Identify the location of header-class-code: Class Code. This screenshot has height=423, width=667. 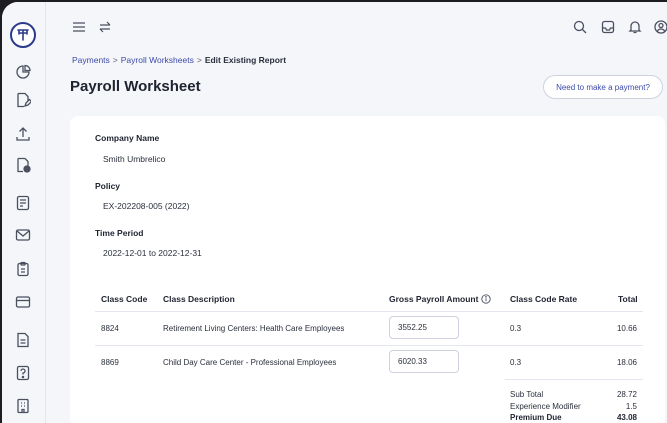
(124, 299).